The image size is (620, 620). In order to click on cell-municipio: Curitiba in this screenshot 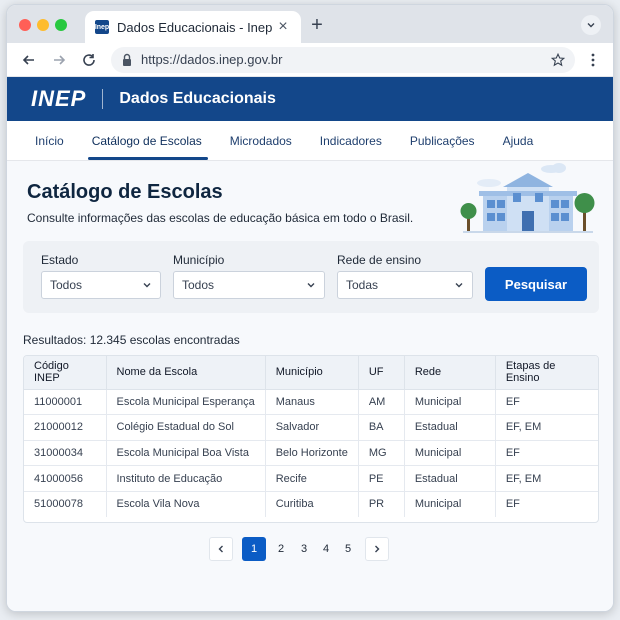, I will do `click(312, 504)`.